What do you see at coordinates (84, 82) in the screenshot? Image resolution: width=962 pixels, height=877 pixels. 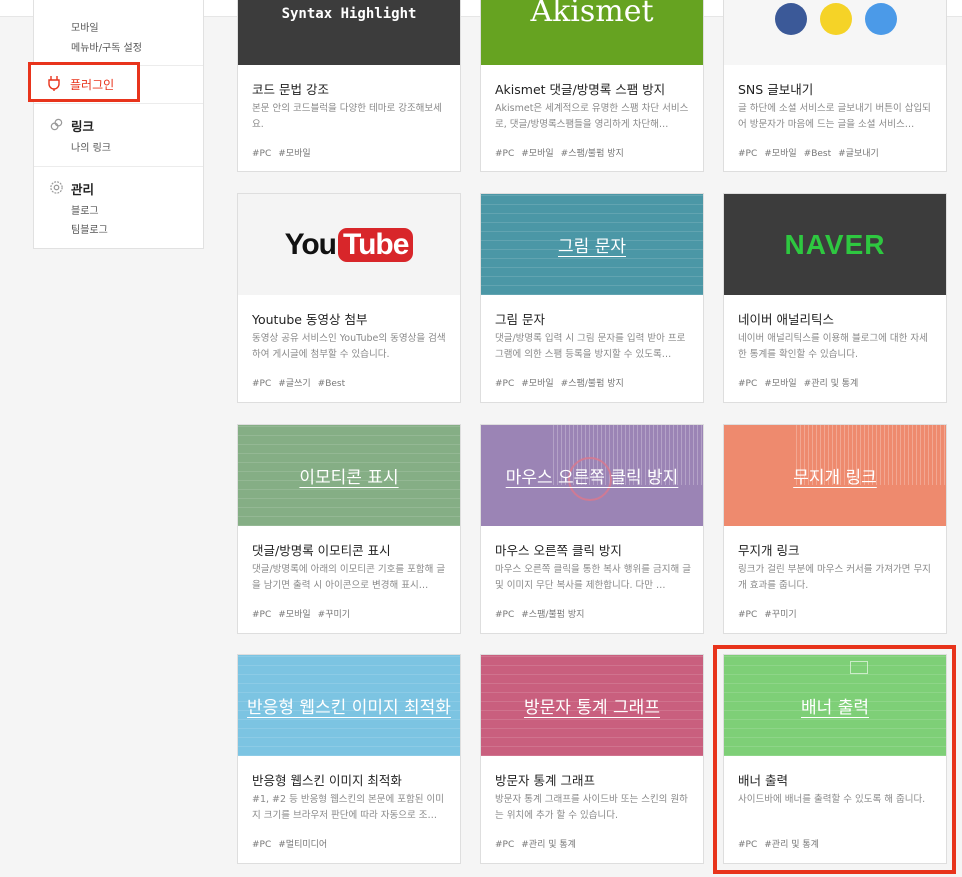 I see `sidebar-item-plugin: 플러그인` at bounding box center [84, 82].